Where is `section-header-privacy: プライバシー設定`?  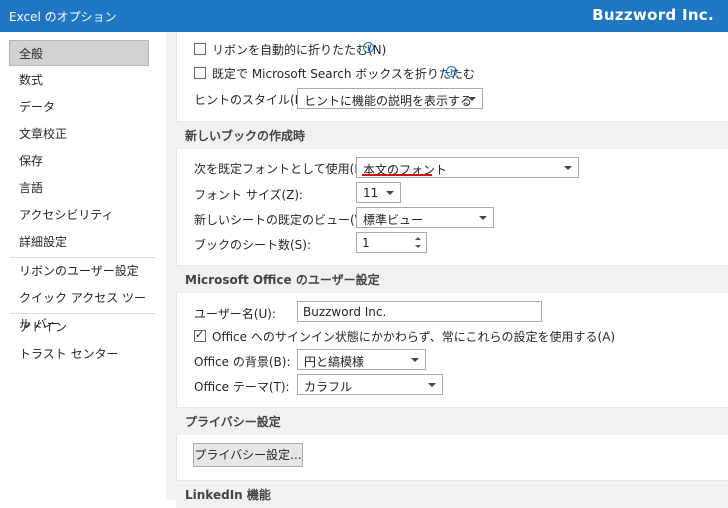 section-header-privacy: プライバシー設定 is located at coordinates (452, 421).